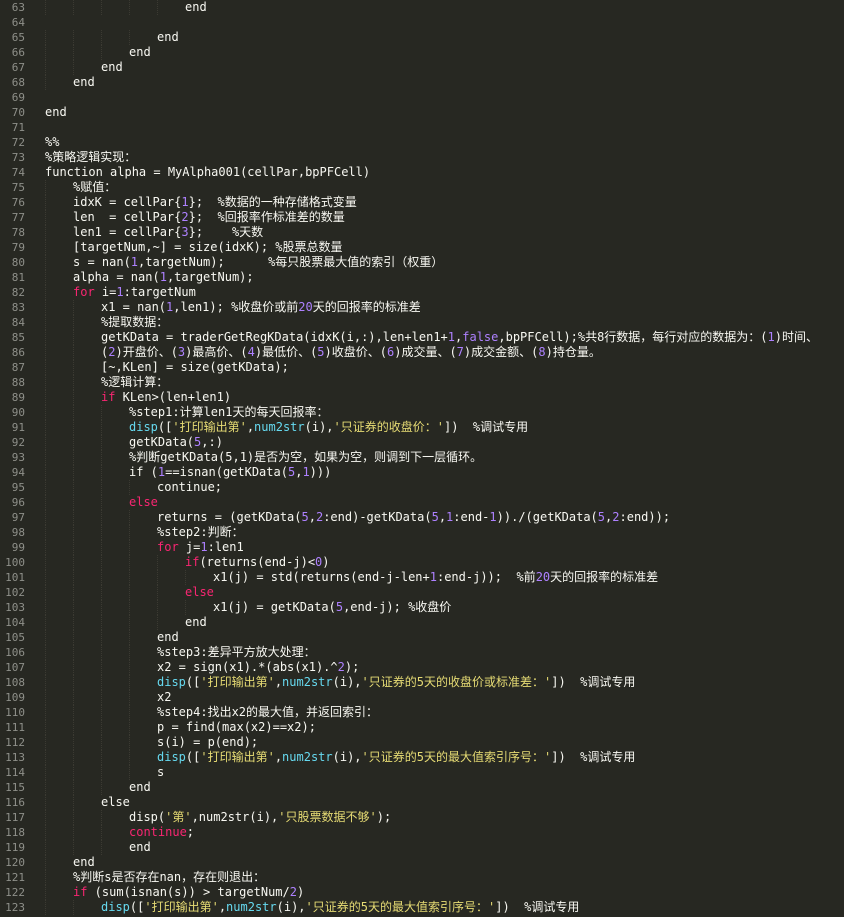 Image resolution: width=844 pixels, height=917 pixels. I want to click on code-token: )最高价、(, so click(216, 352).